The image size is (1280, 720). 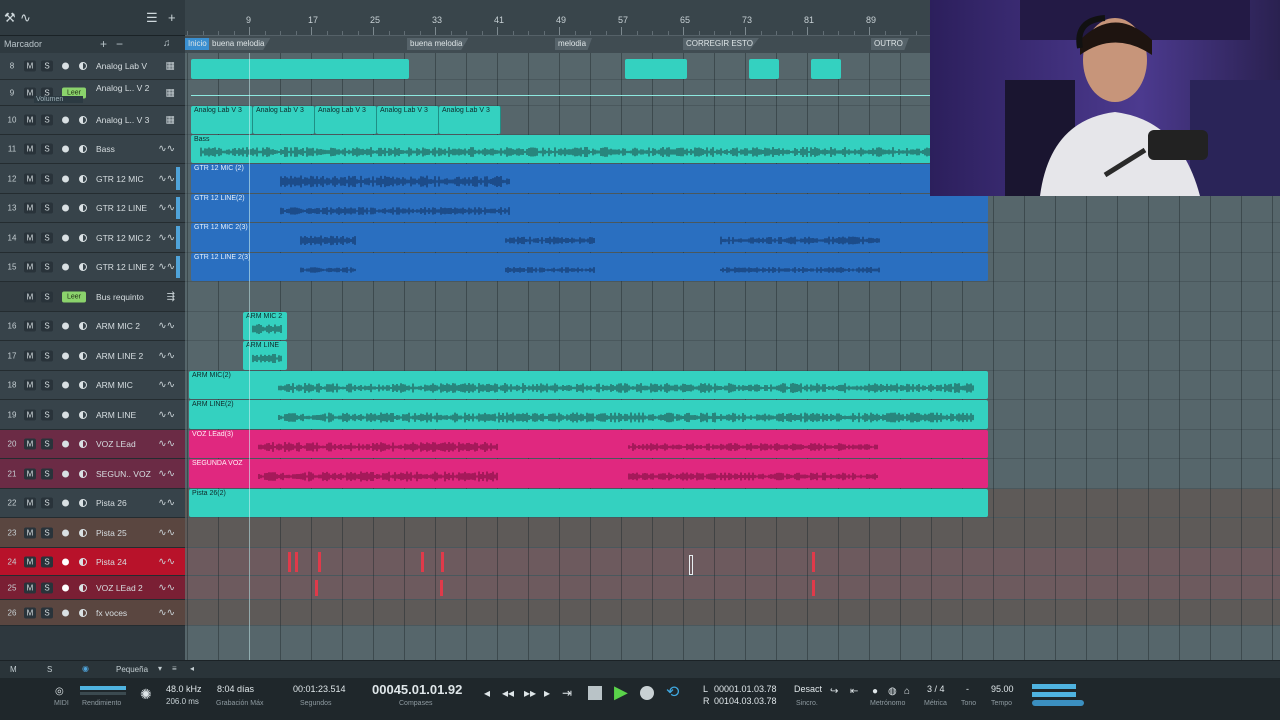 What do you see at coordinates (92, 356) in the screenshot?
I see `track-header: 17 M S ARM LINE 2 ∿∿` at bounding box center [92, 356].